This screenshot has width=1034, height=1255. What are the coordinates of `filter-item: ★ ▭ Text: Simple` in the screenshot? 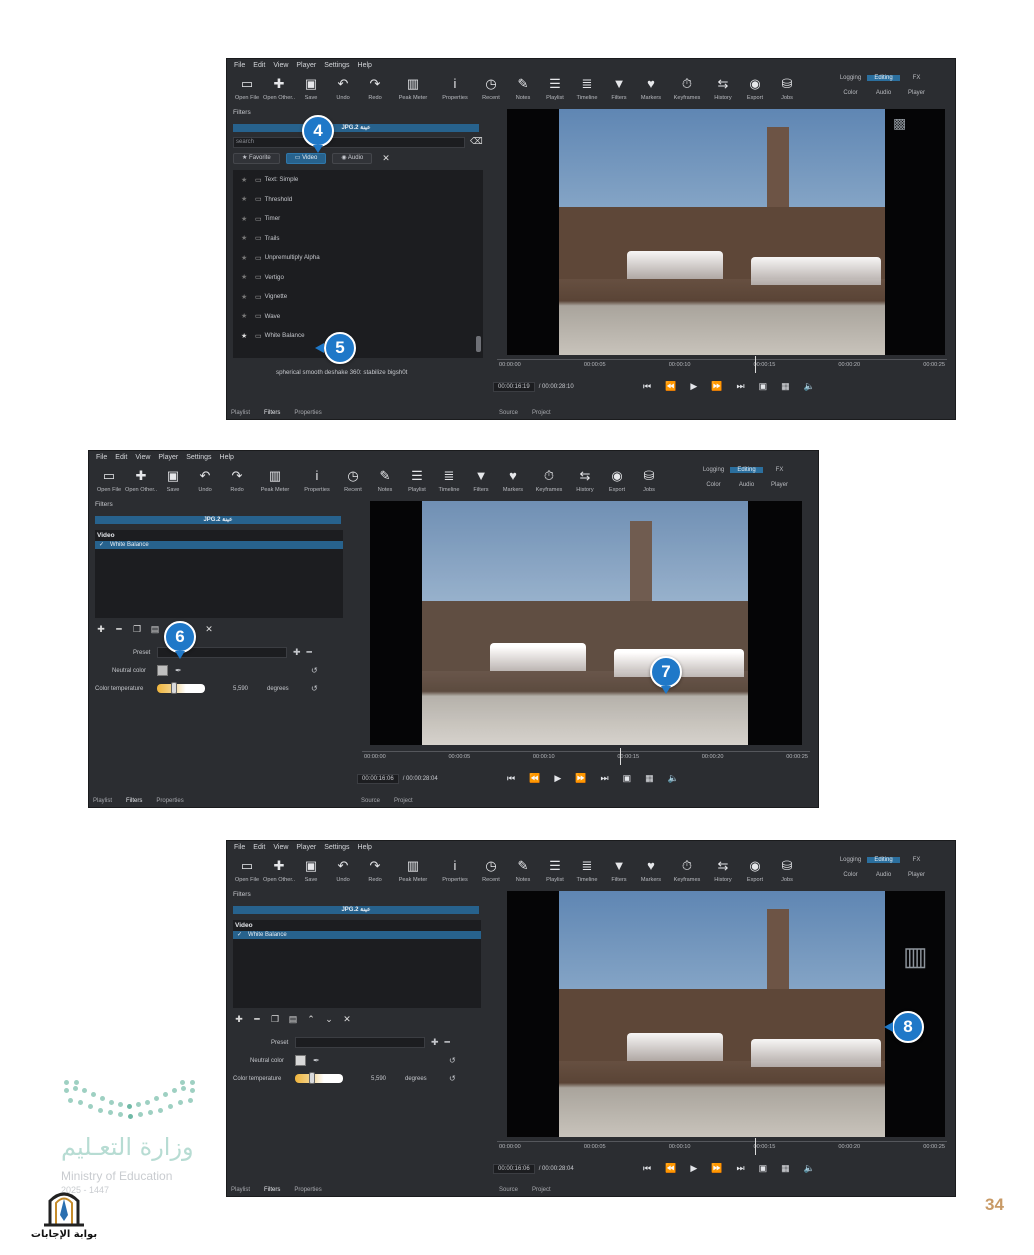 It's located at (358, 180).